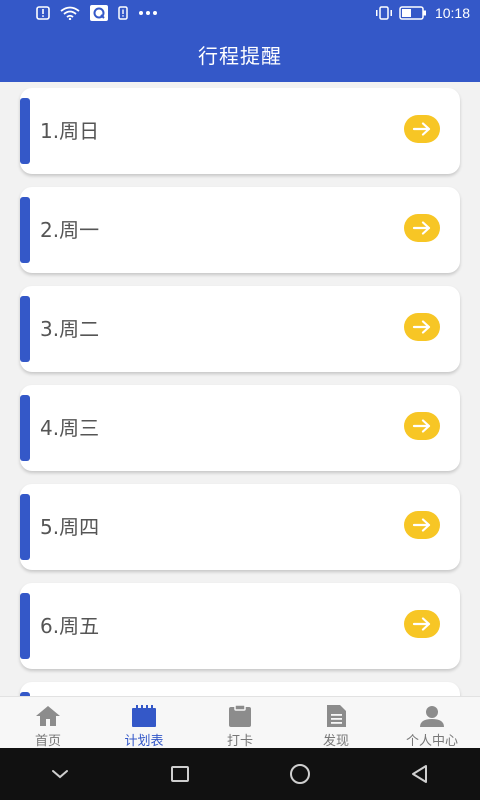 This screenshot has height=800, width=480. What do you see at coordinates (70, 13) in the screenshot?
I see `wifi-icon` at bounding box center [70, 13].